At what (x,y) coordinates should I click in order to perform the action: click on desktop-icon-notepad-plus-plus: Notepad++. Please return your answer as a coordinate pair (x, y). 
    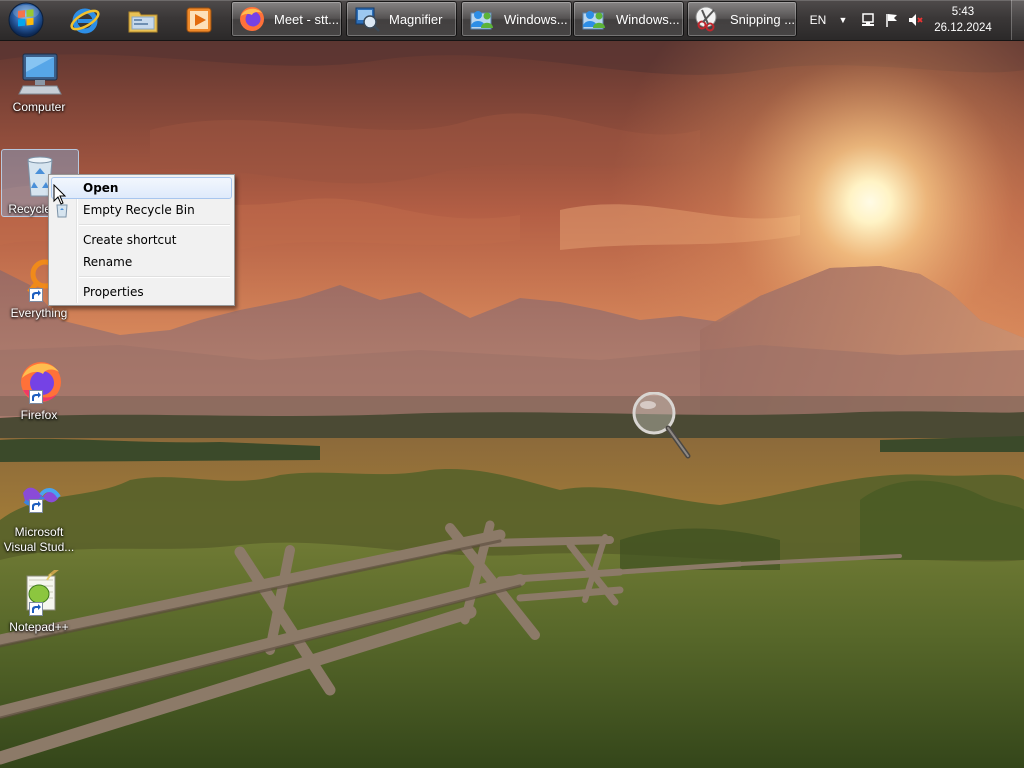
    Looking at the image, I should click on (39, 600).